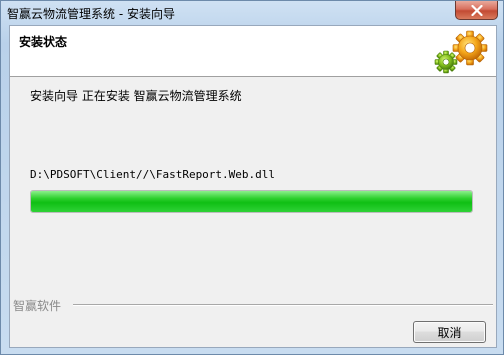 The width and height of the screenshot is (504, 355). What do you see at coordinates (91, 14) in the screenshot?
I see `window-title: 智赢云物流管理系统 - 安装向导` at bounding box center [91, 14].